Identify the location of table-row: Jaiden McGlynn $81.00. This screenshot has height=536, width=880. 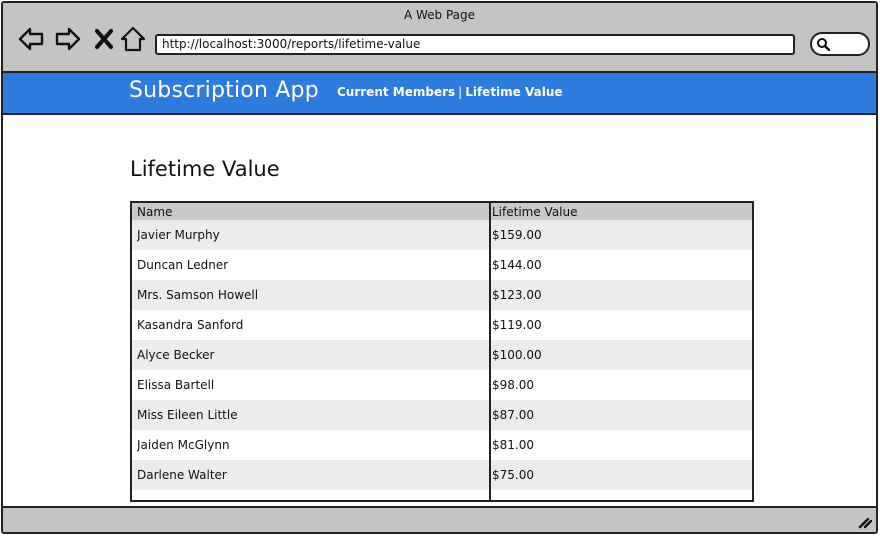
(442, 445).